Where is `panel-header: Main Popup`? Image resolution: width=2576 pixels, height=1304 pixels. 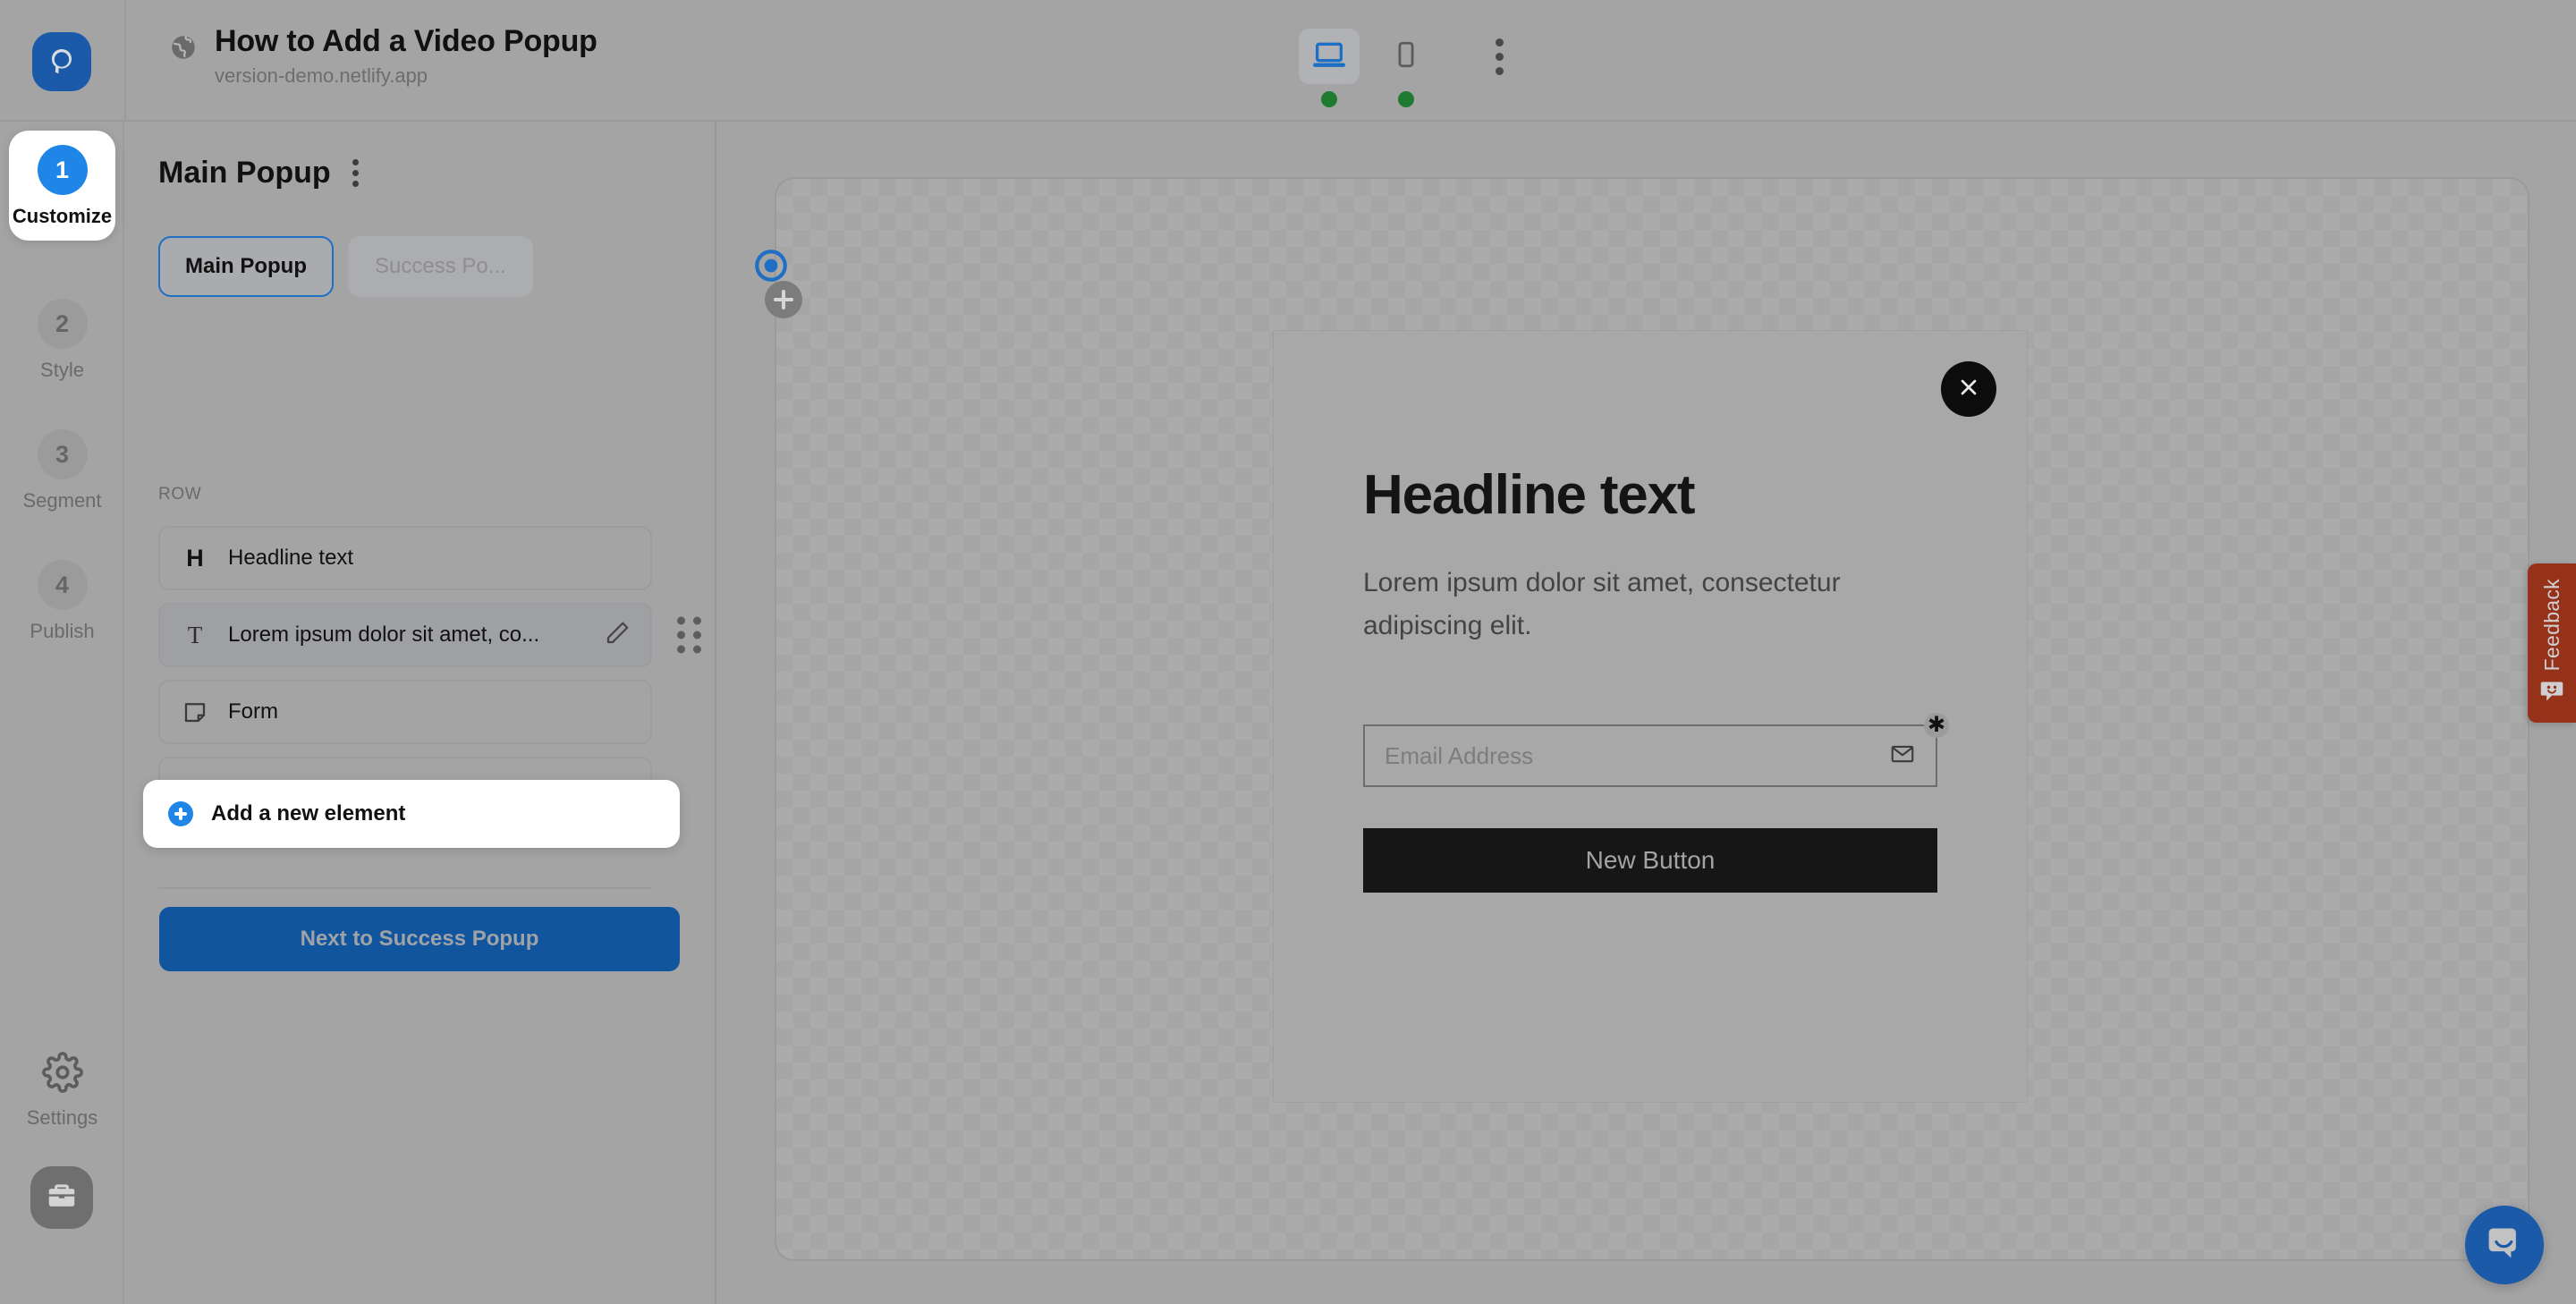 panel-header: Main Popup is located at coordinates (262, 173).